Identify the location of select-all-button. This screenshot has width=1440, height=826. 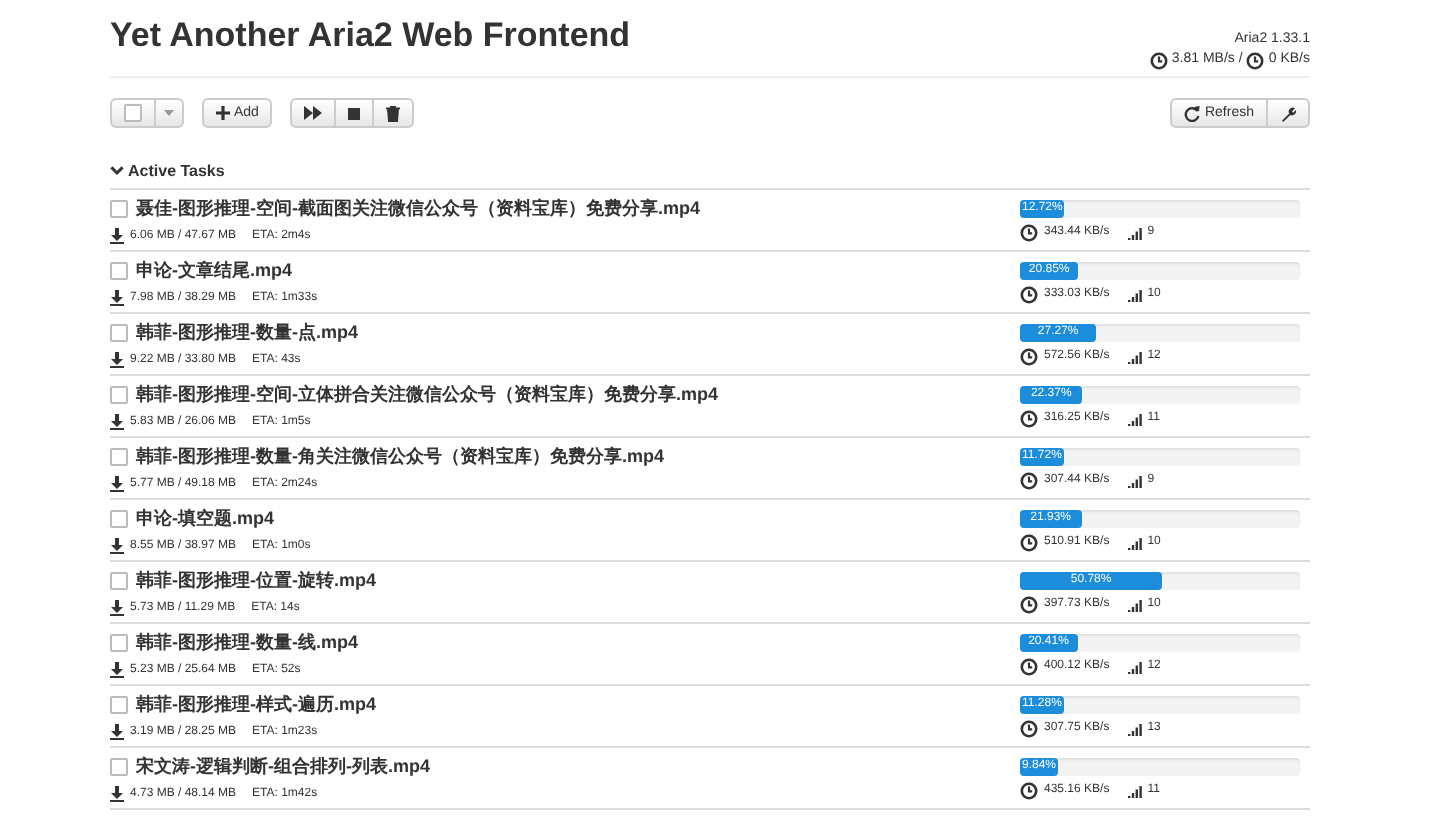
(133, 113).